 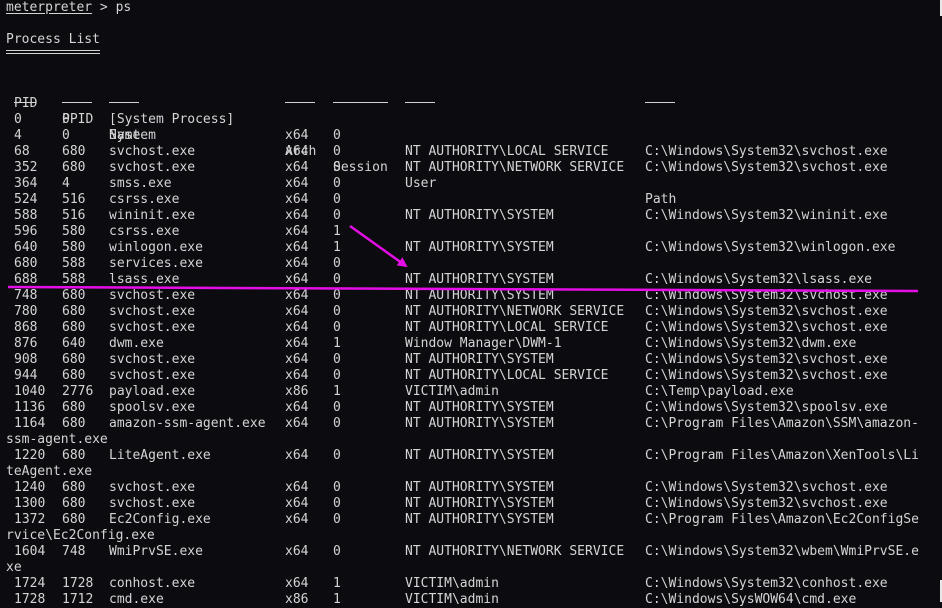 What do you see at coordinates (78, 599) in the screenshot?
I see `cell-ppid: 1712` at bounding box center [78, 599].